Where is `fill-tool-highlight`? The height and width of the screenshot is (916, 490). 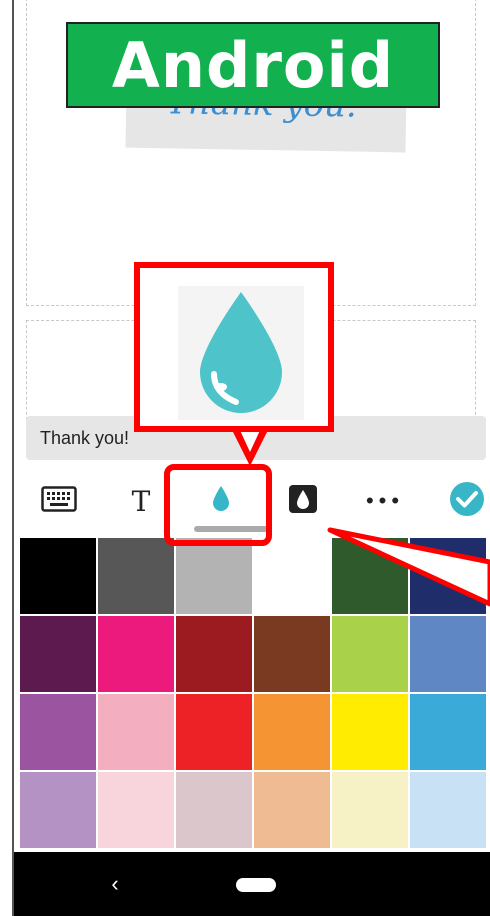
fill-tool-highlight is located at coordinates (218, 505).